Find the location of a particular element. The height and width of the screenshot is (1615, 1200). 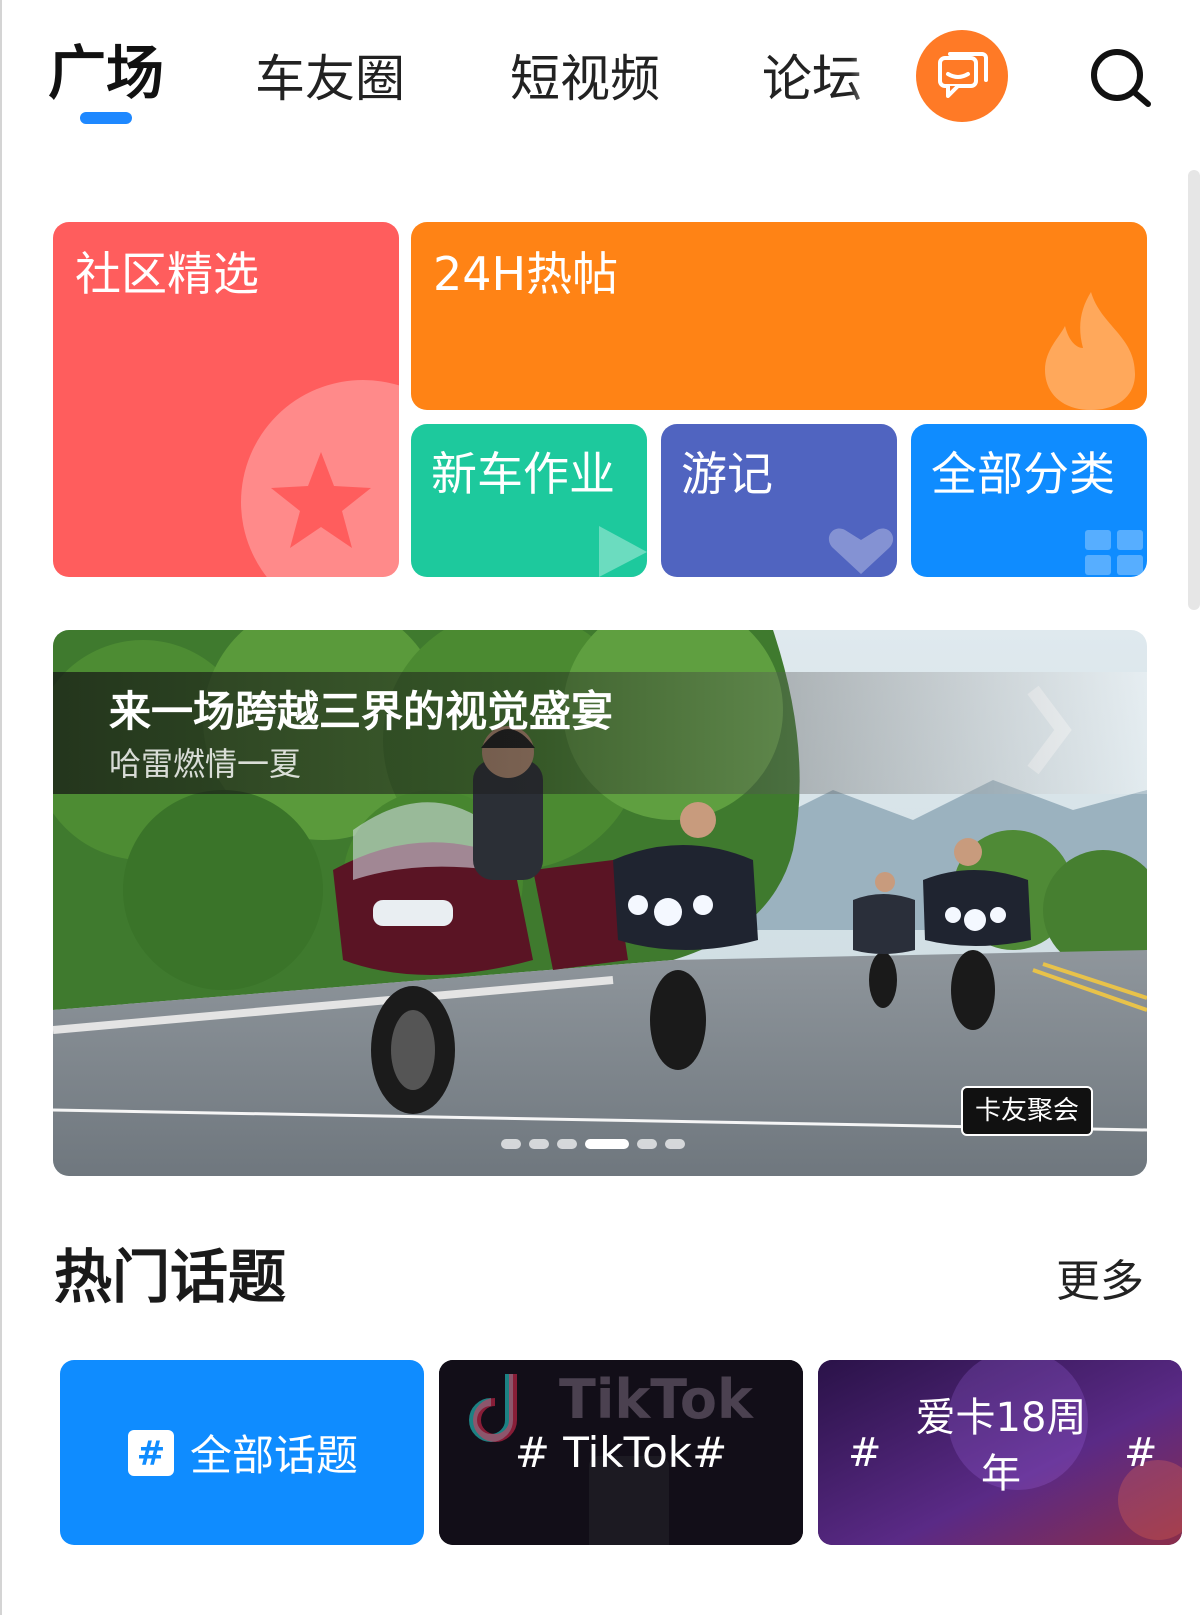

topic-aika-label: 爱卡18周年 is located at coordinates (1001, 1446).